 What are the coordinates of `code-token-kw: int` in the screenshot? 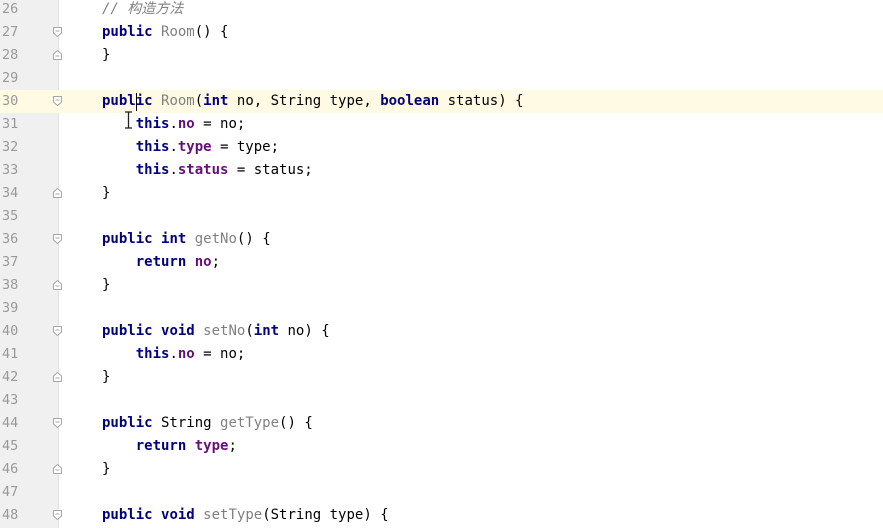 It's located at (216, 101).